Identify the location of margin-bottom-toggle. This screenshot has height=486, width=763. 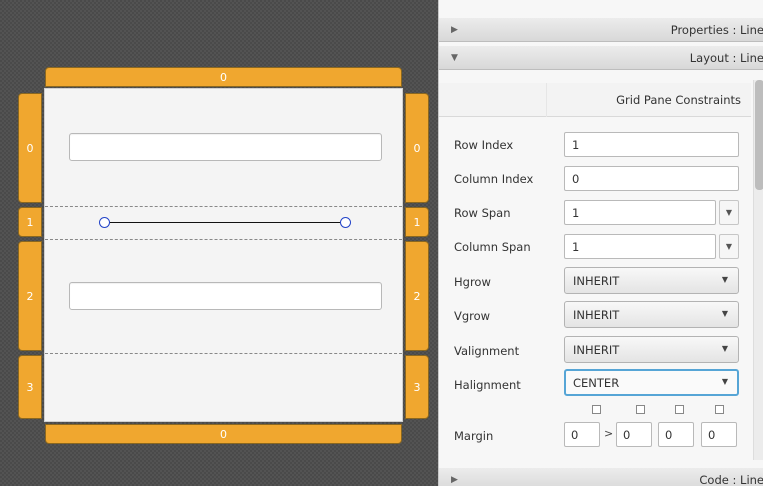
(679, 409).